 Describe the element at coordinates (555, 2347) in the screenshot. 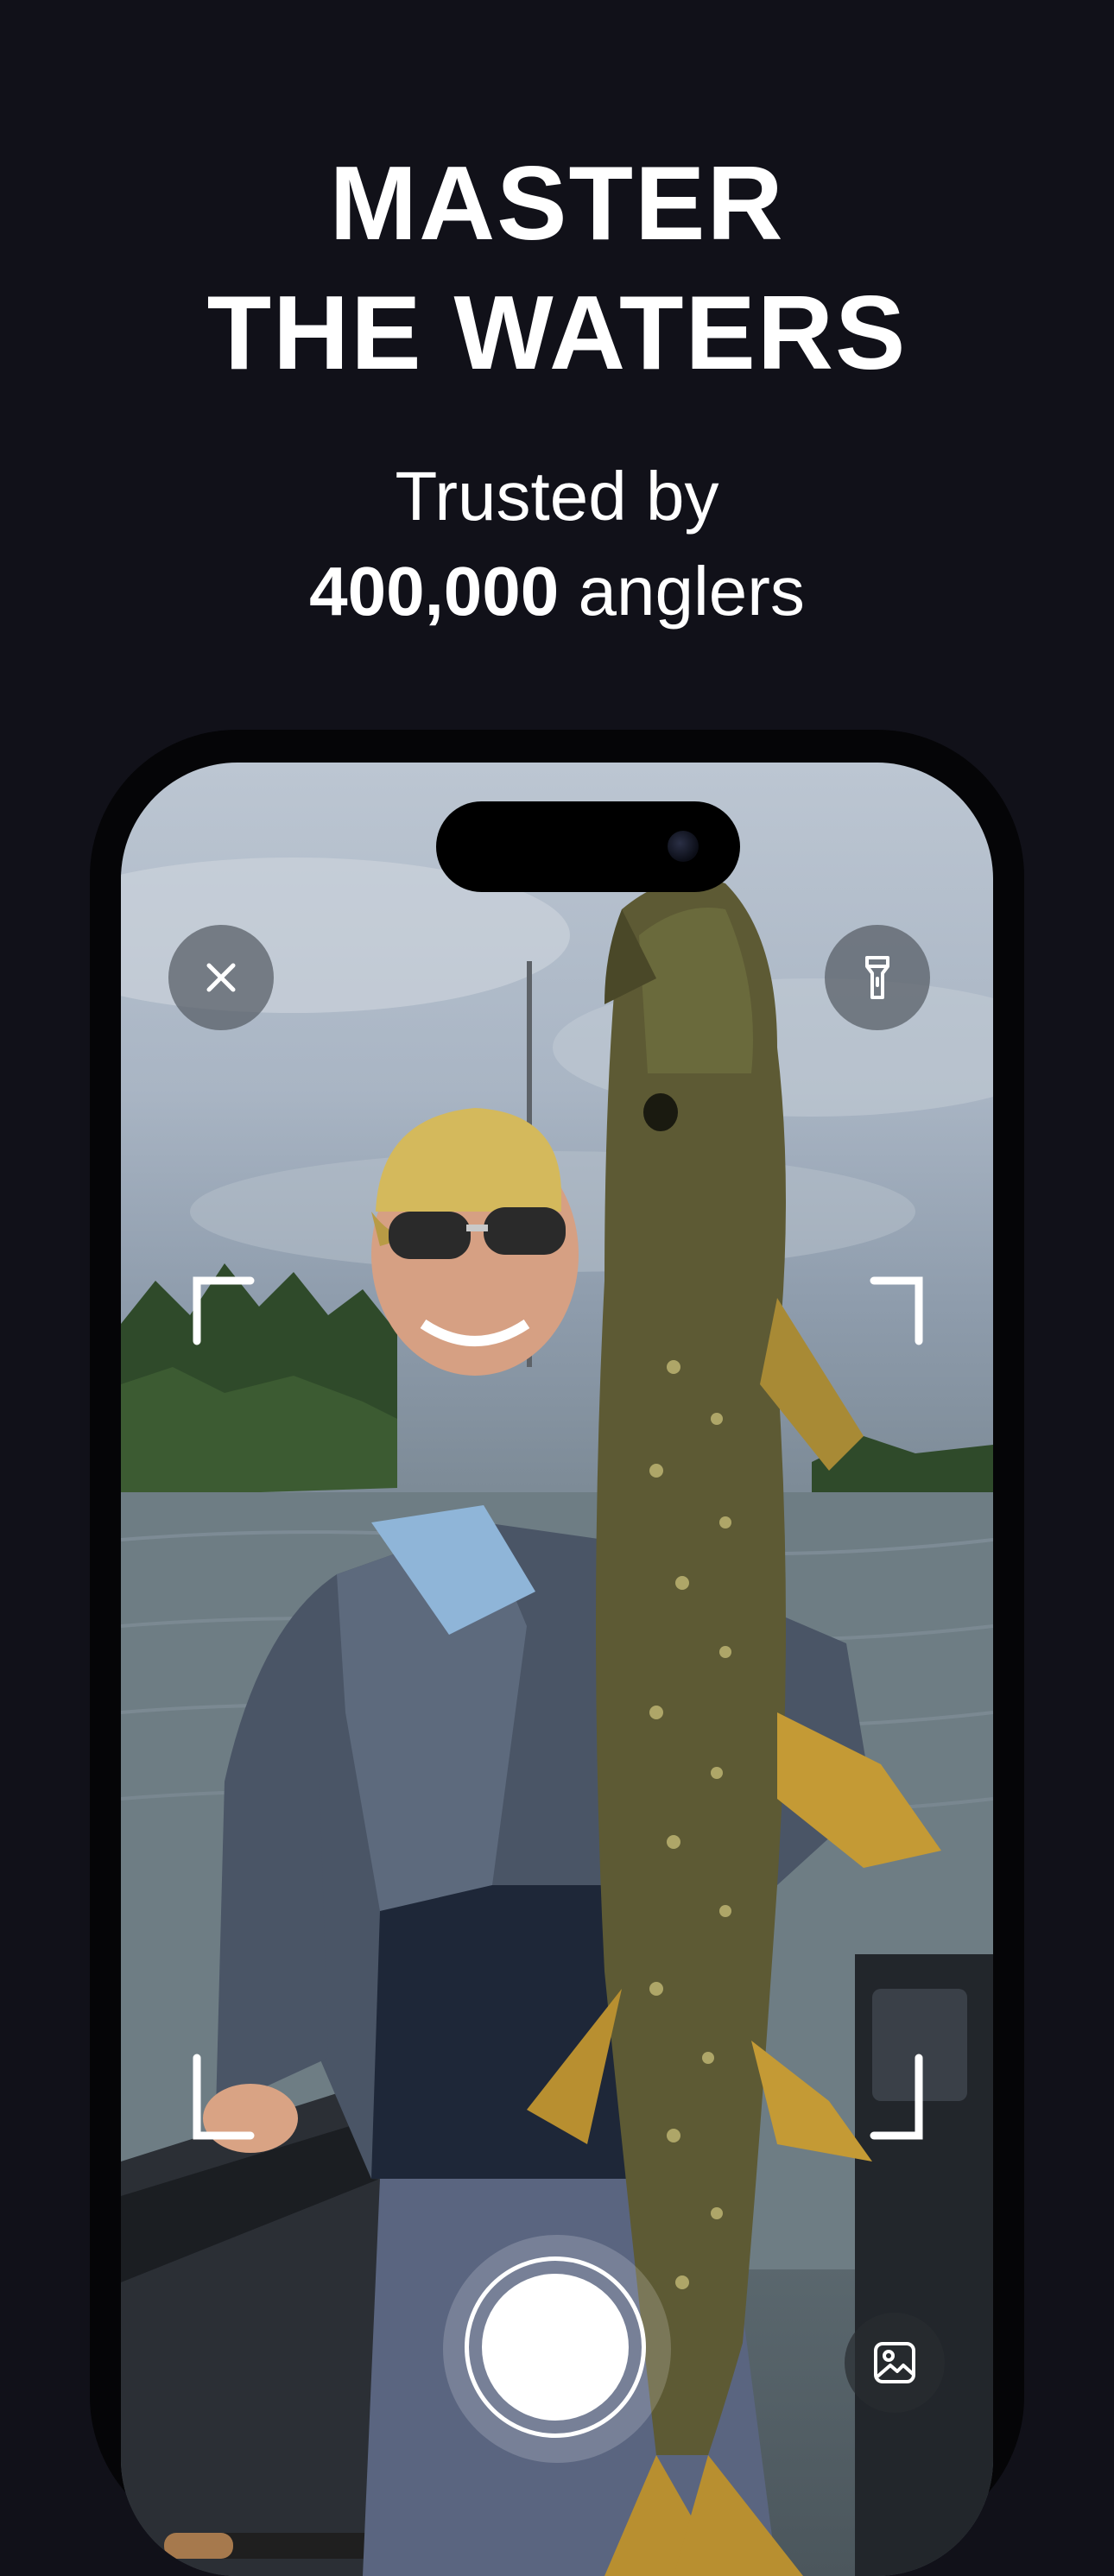

I see `shutter-button` at that location.